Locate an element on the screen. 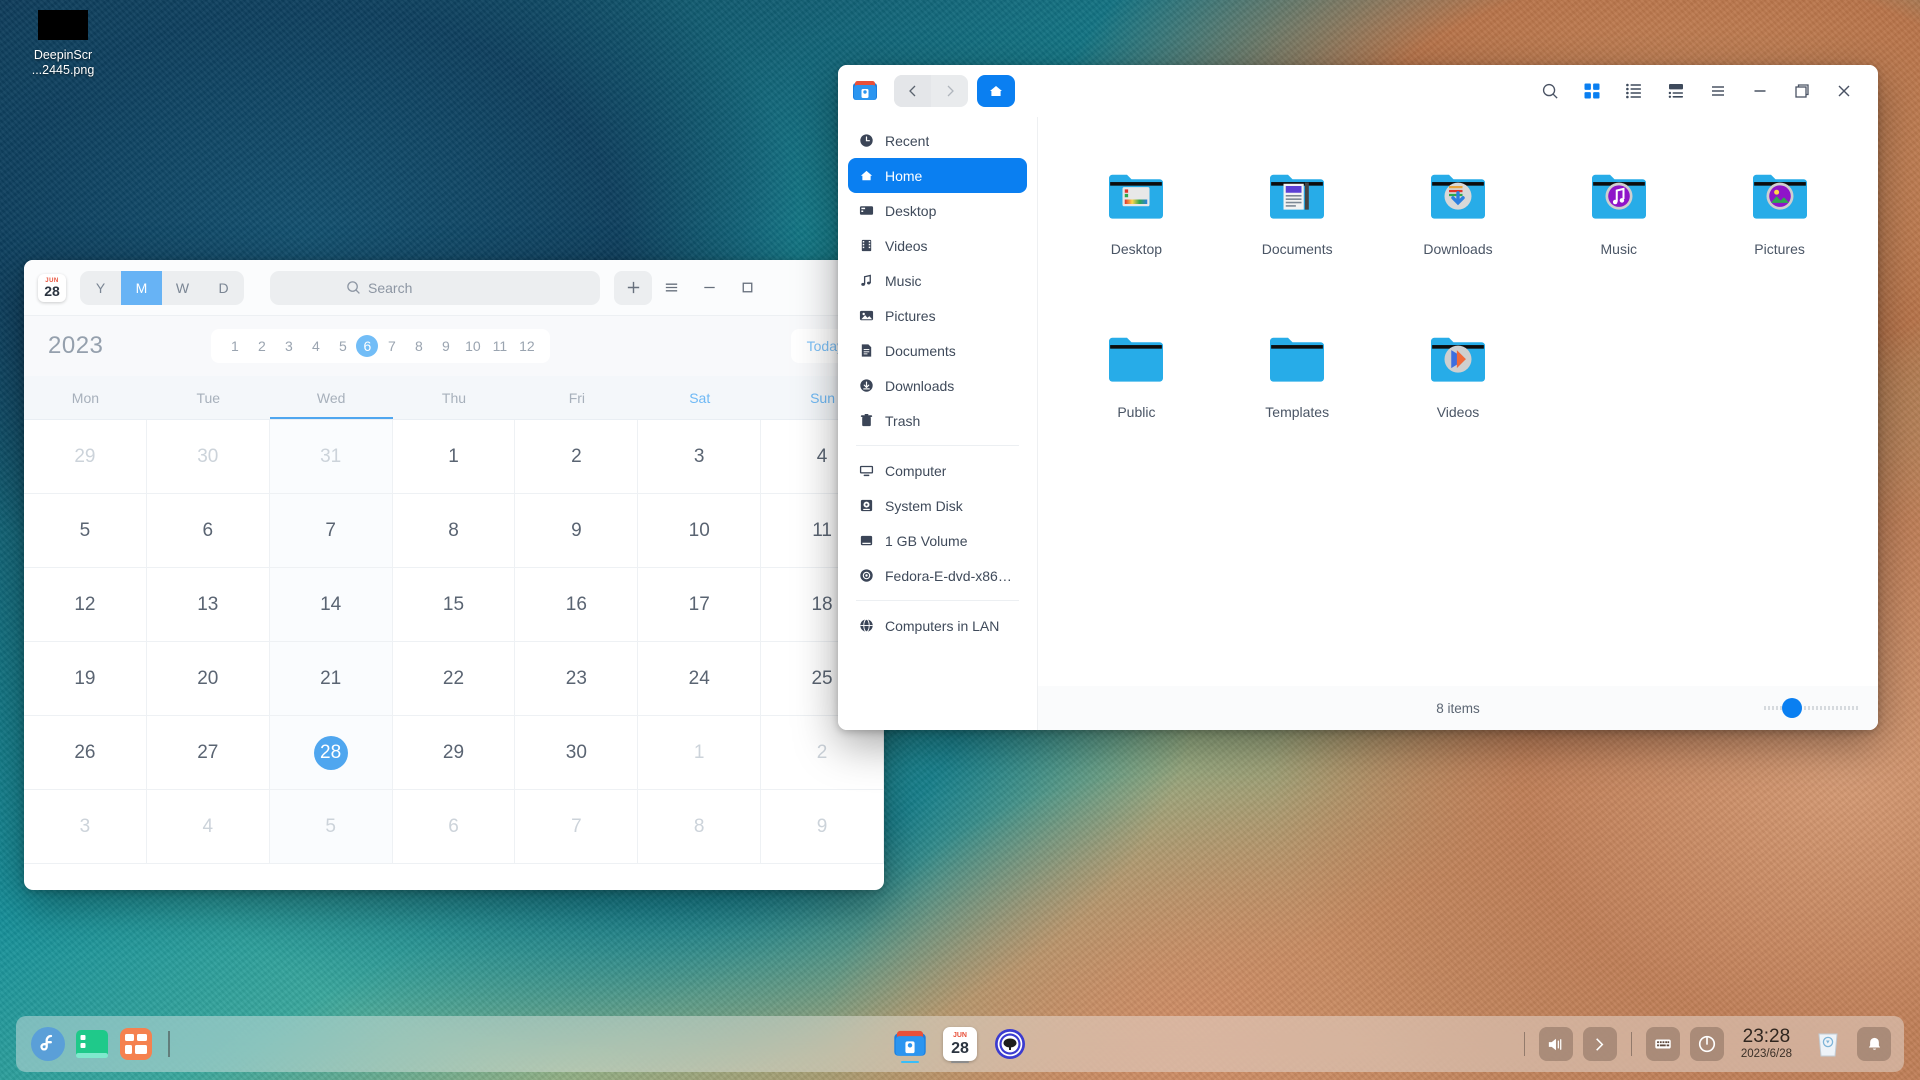 The width and height of the screenshot is (1920, 1080). taskbar-center-apps: JUN 28 is located at coordinates (960, 1044).